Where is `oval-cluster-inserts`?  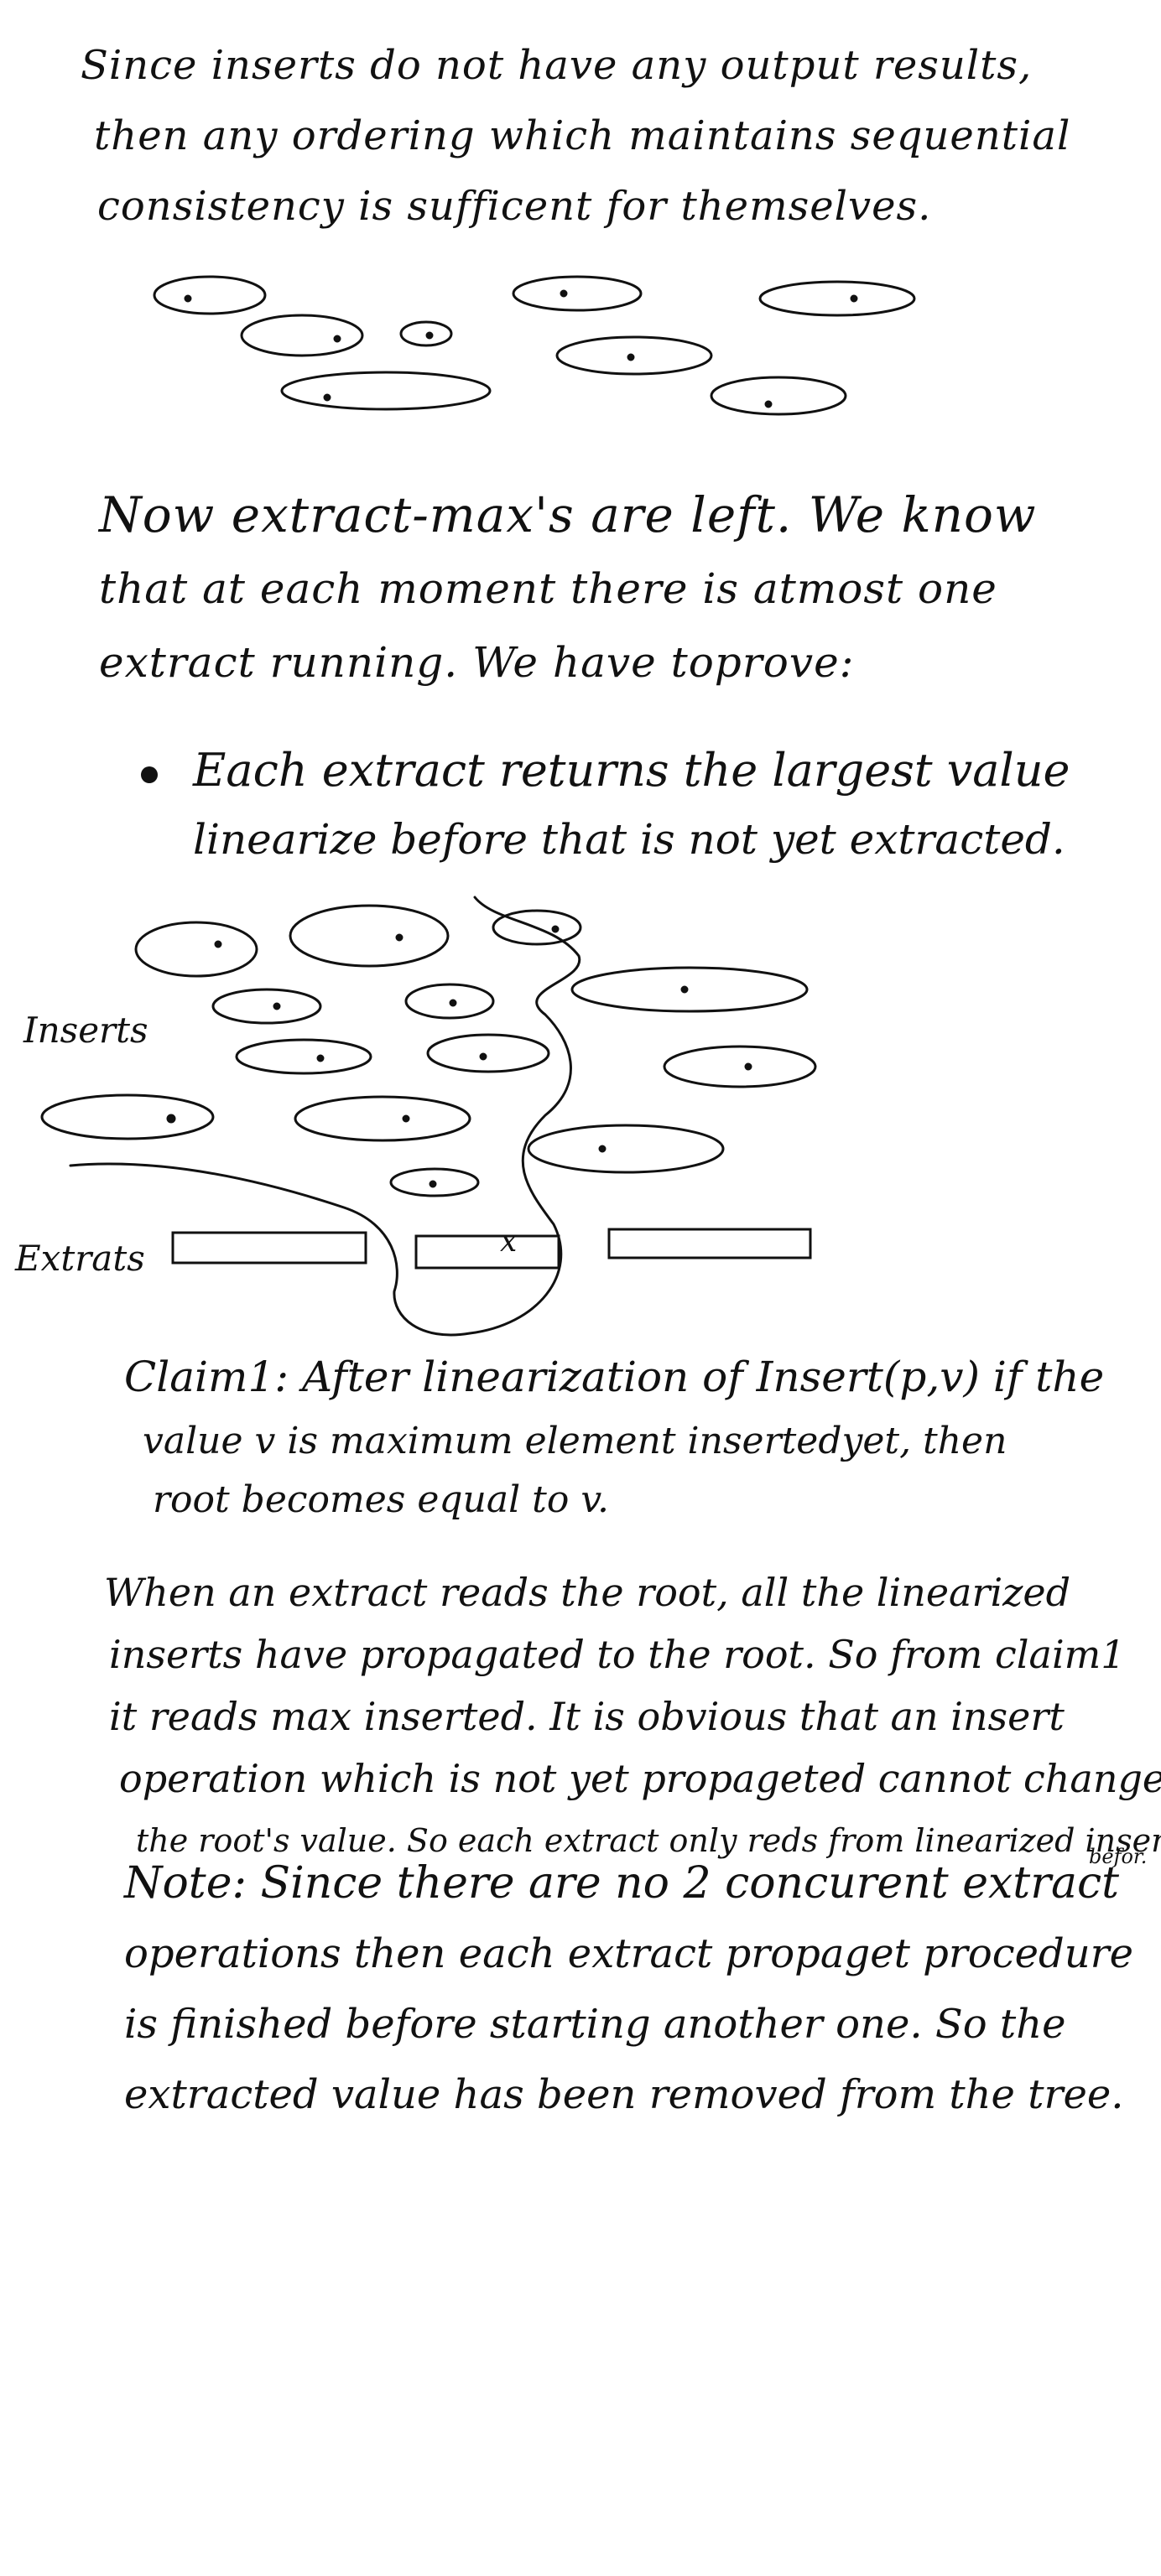 oval-cluster-inserts is located at coordinates (428, 1050).